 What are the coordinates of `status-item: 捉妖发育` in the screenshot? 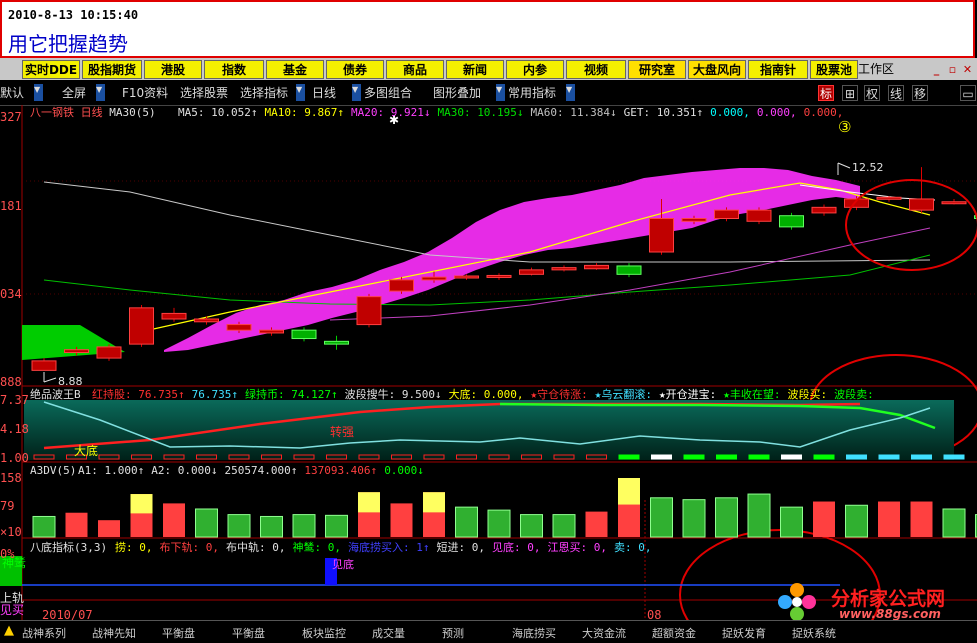 It's located at (744, 633).